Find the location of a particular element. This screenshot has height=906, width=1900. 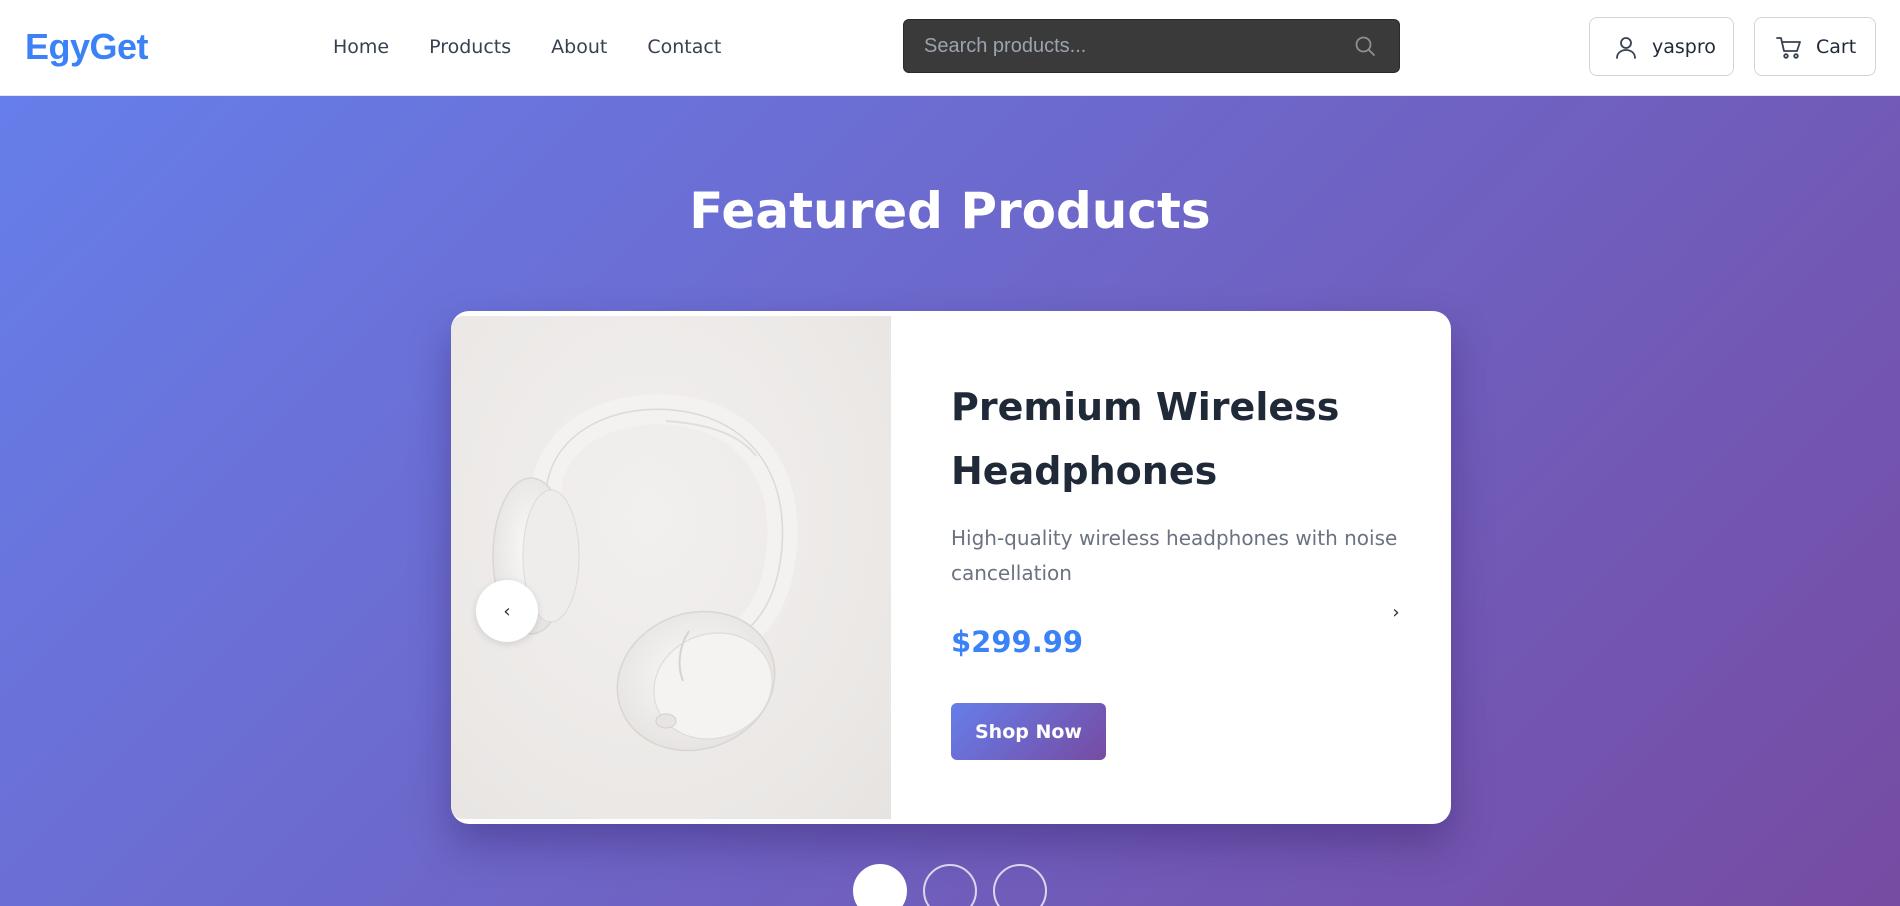

cart-label: Cart is located at coordinates (1836, 47).